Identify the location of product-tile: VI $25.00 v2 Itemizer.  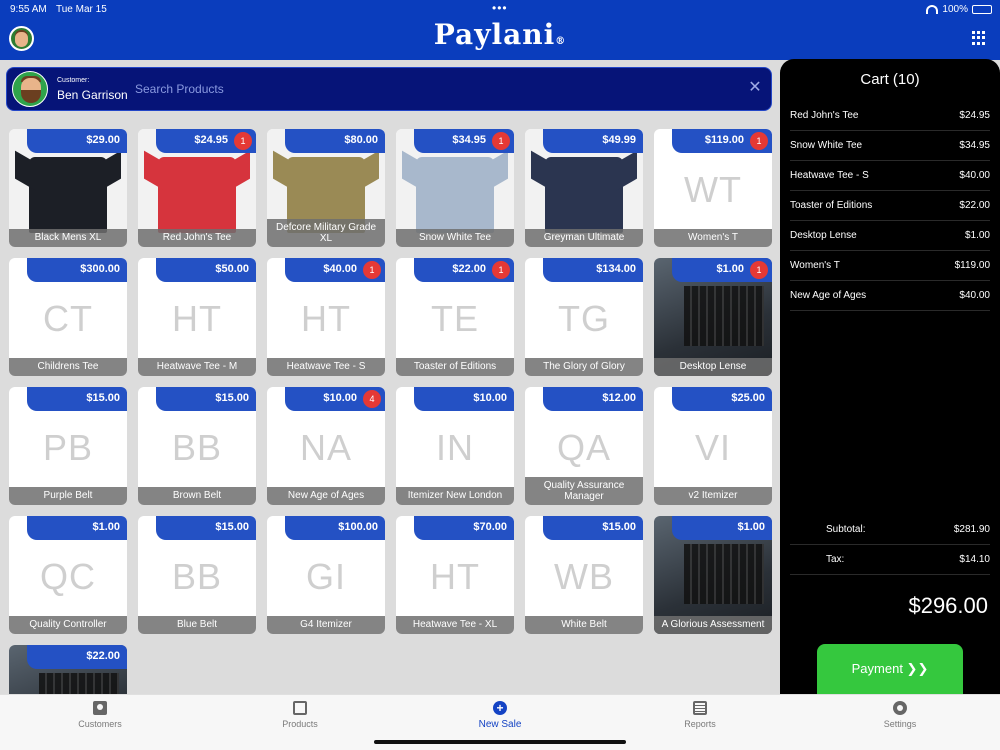
(713, 446).